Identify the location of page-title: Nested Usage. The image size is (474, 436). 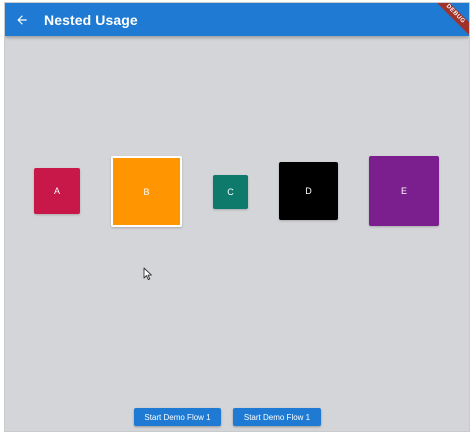
(91, 19).